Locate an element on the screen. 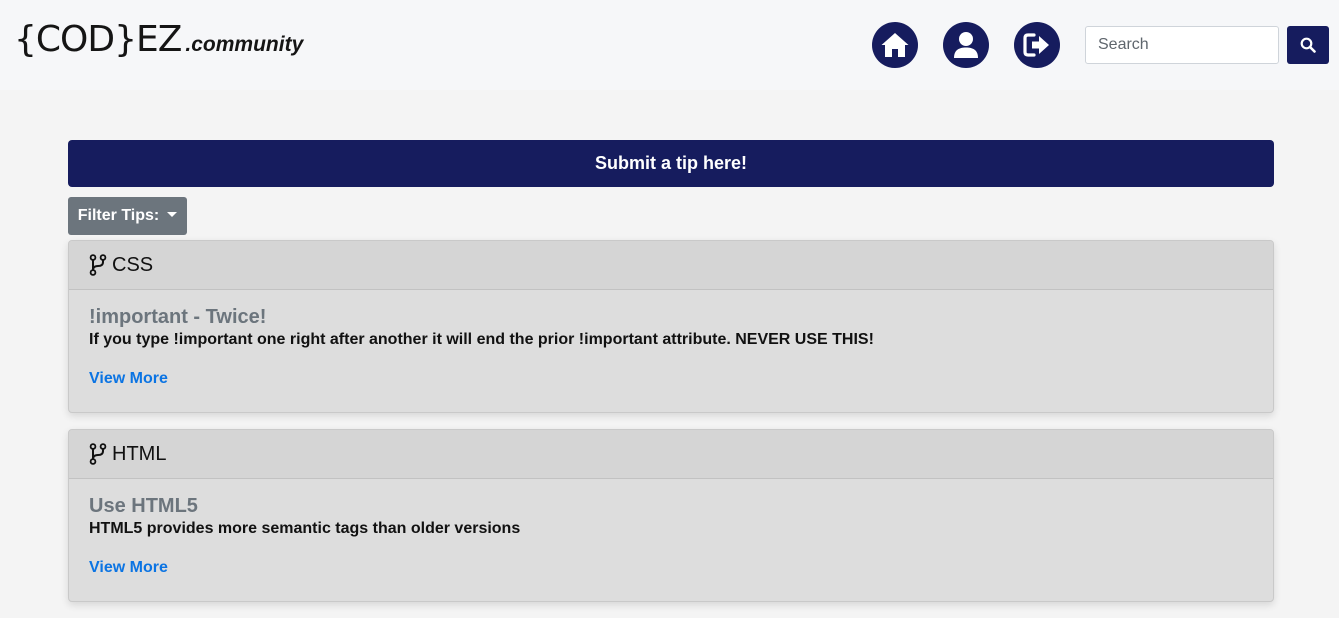  submit-tip-label: Submit a tip here! is located at coordinates (670, 163).